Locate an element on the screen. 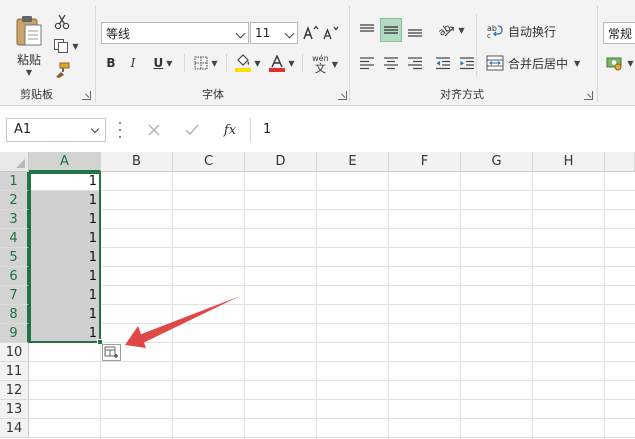 Image resolution: width=635 pixels, height=439 pixels. name-box: A1 is located at coordinates (56, 130).